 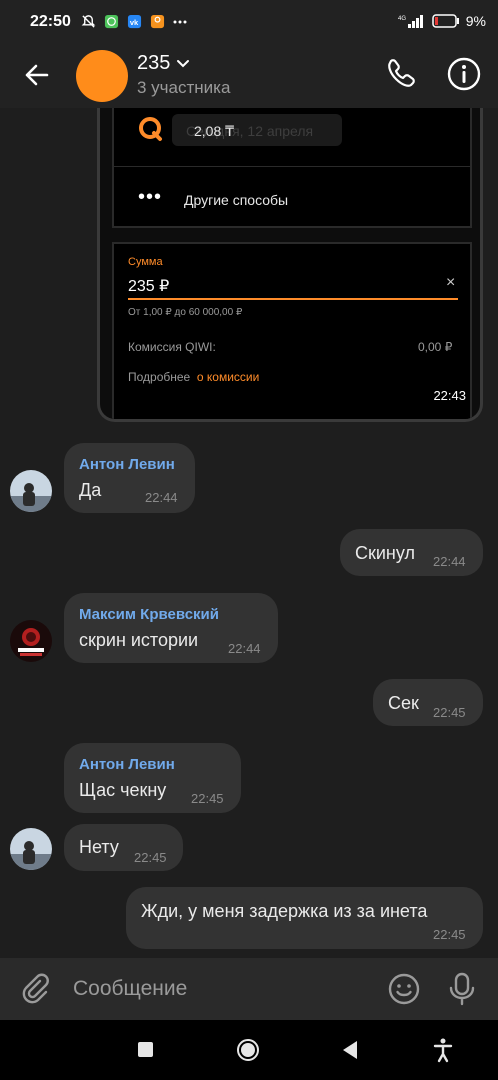 What do you see at coordinates (184, 87) in the screenshot?
I see `participants-count: 3 участника` at bounding box center [184, 87].